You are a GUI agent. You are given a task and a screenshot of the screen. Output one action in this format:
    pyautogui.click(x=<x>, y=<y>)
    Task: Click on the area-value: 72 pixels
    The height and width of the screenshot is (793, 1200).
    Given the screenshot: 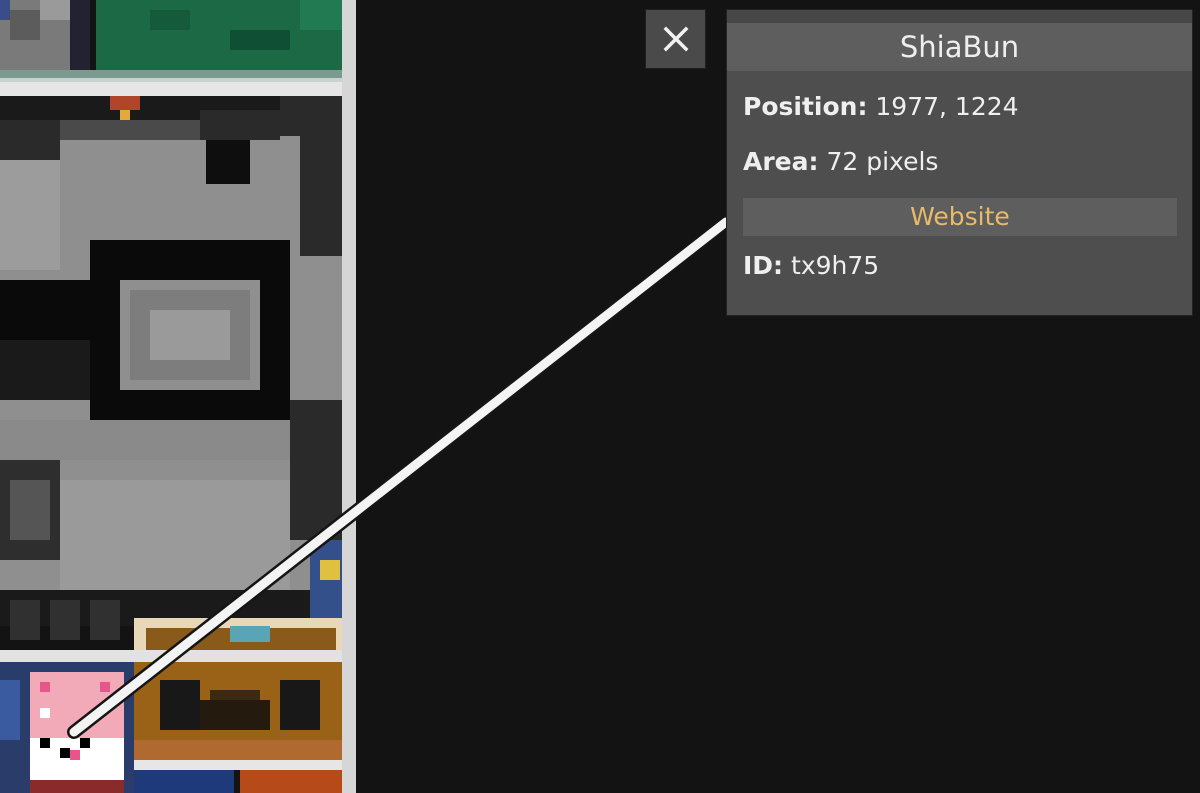 What is the action you would take?
    pyautogui.click(x=882, y=161)
    